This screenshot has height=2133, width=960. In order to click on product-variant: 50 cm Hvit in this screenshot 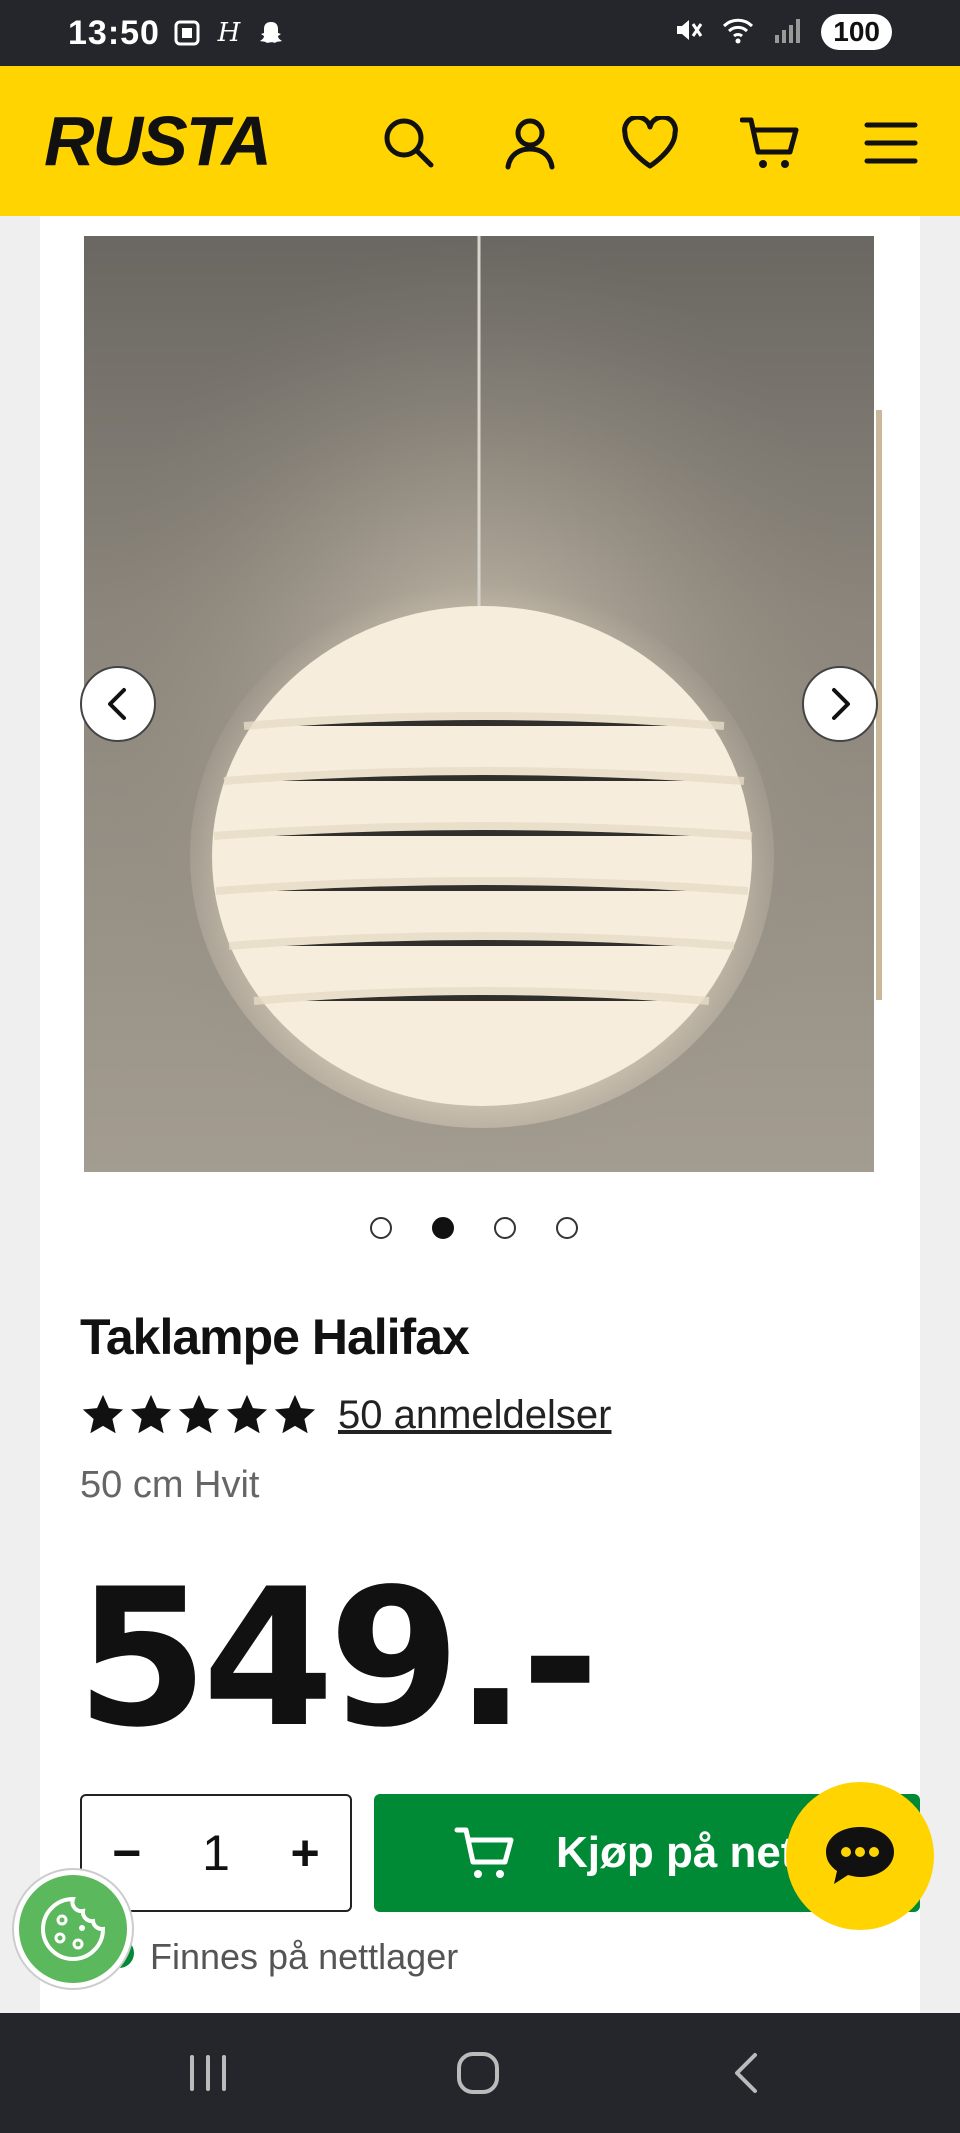, I will do `click(170, 1485)`.